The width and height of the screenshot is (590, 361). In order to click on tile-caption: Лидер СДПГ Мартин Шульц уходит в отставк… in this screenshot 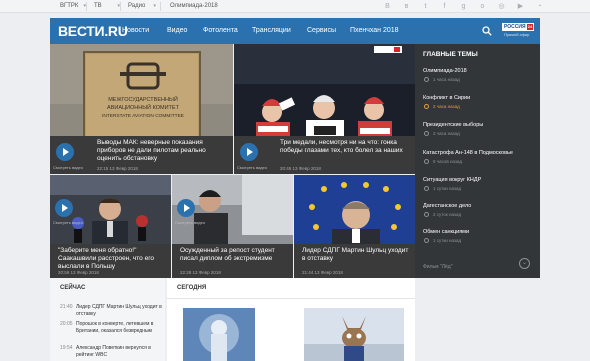, I will do `click(354, 261)`.